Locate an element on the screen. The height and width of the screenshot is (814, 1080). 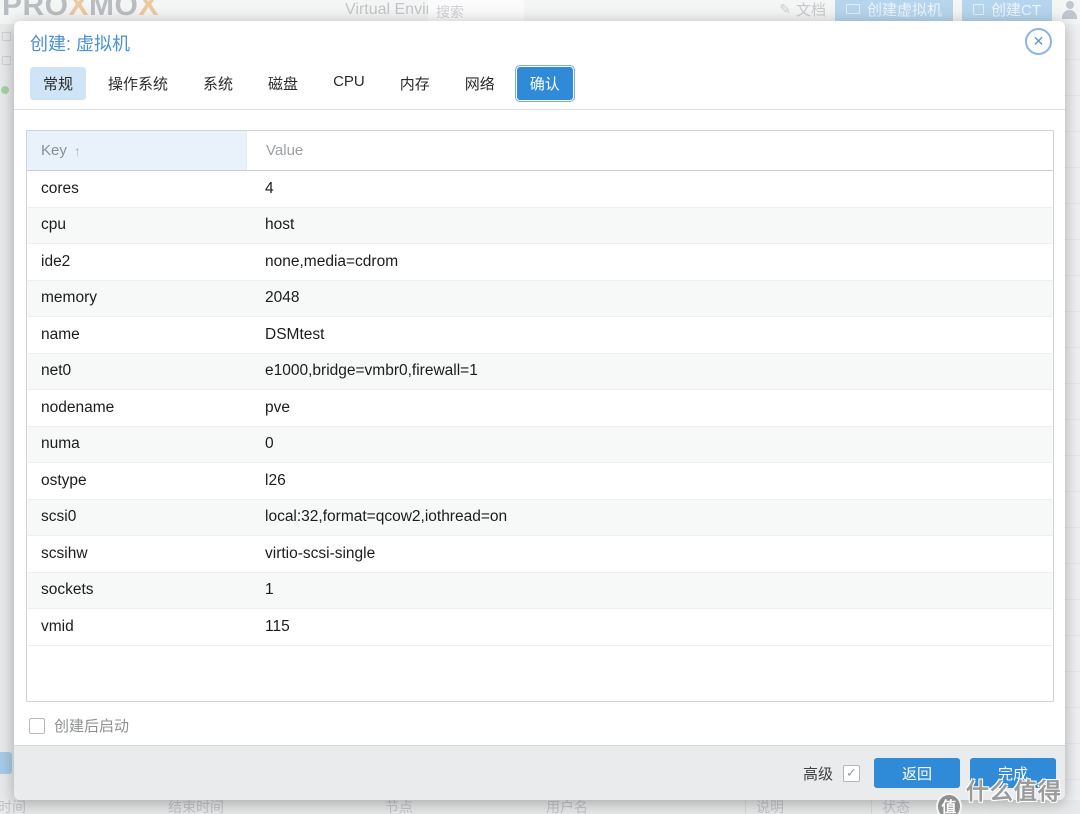
row-key: name is located at coordinates (60, 334).